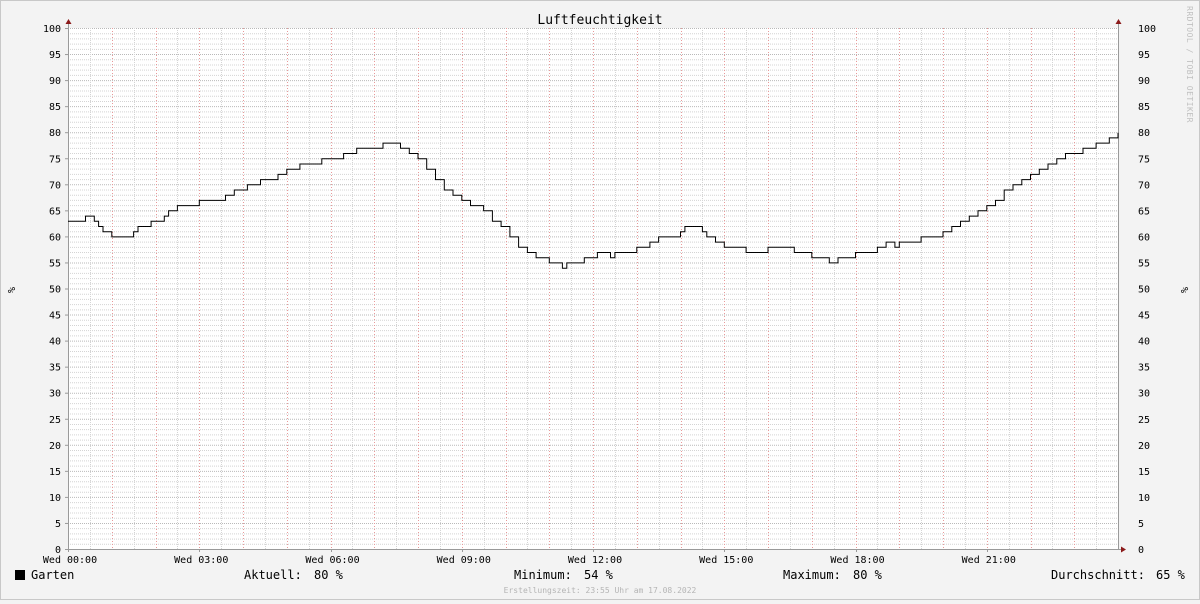 The width and height of the screenshot is (1200, 604). What do you see at coordinates (1144, 394) in the screenshot?
I see `y-tick-label-right: 30` at bounding box center [1144, 394].